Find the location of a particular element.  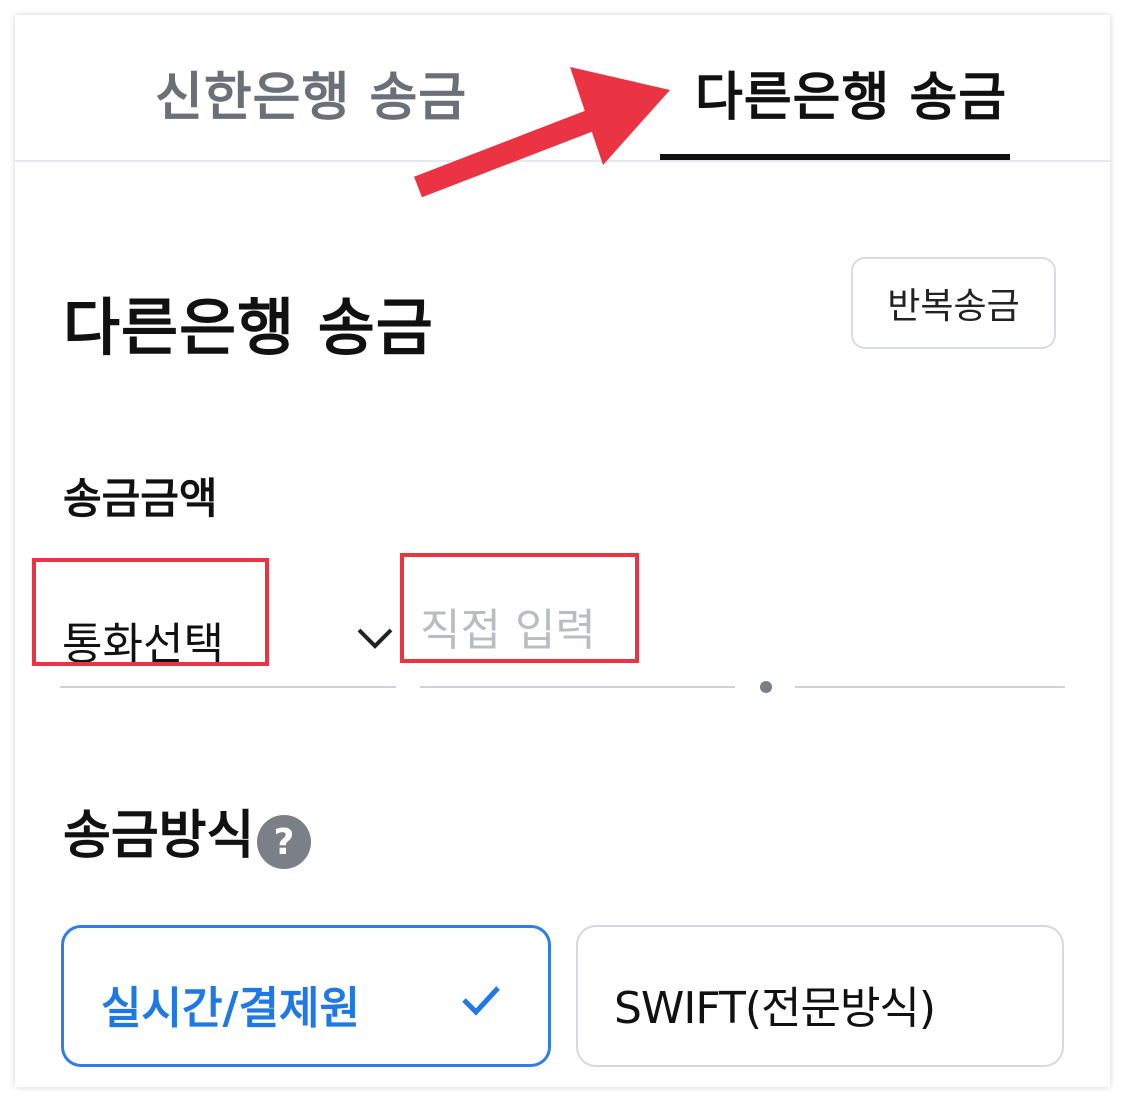

method-option-label: SWIFT(전문방식) is located at coordinates (775, 1008).